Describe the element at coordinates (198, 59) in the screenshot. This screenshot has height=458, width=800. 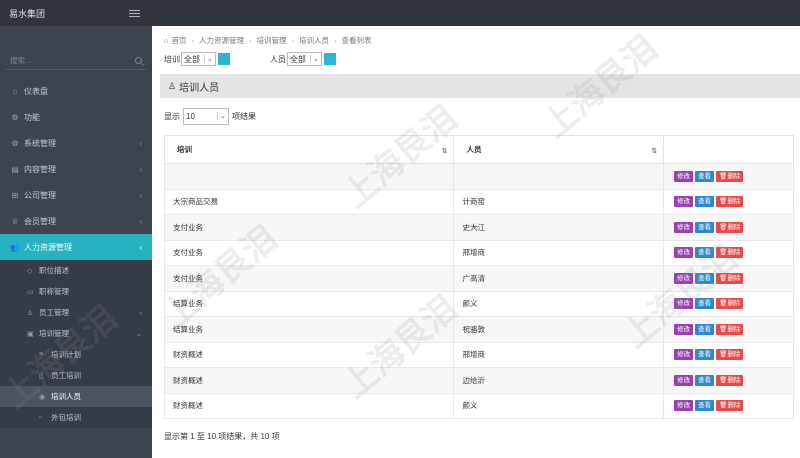
I see `training-filter-select: 全部 ⌄` at that location.